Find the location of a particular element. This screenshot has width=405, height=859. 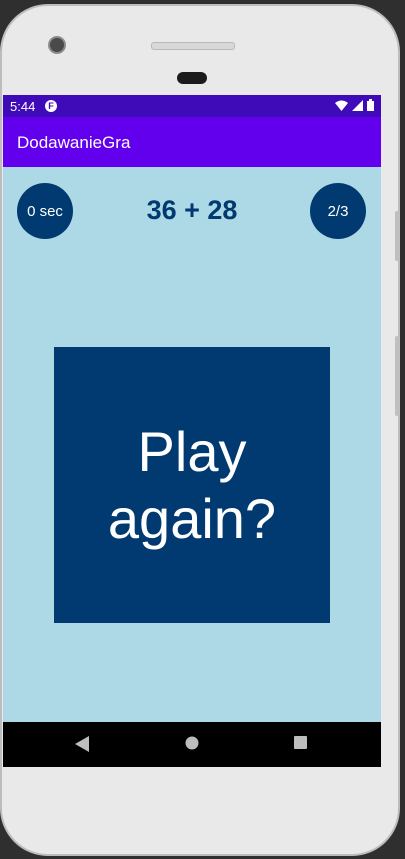

recents-icon is located at coordinates (300, 742).